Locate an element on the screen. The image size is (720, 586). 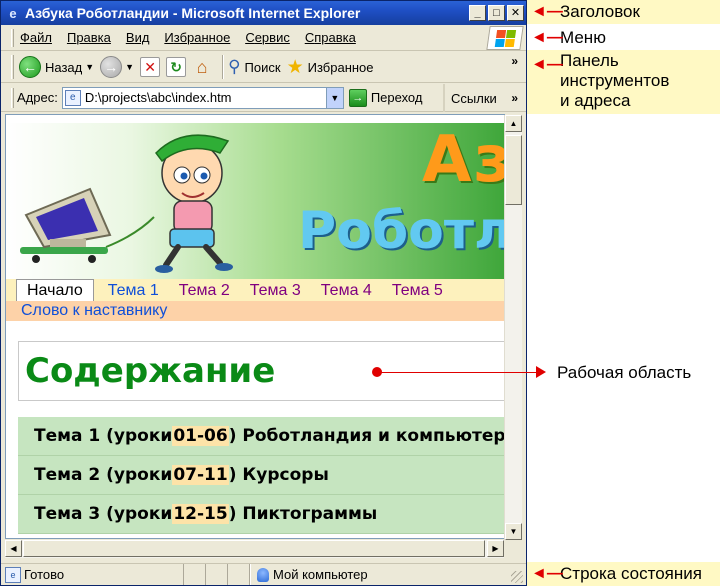
nav-tab-topic-3: Тема 3 is located at coordinates (275, 291).